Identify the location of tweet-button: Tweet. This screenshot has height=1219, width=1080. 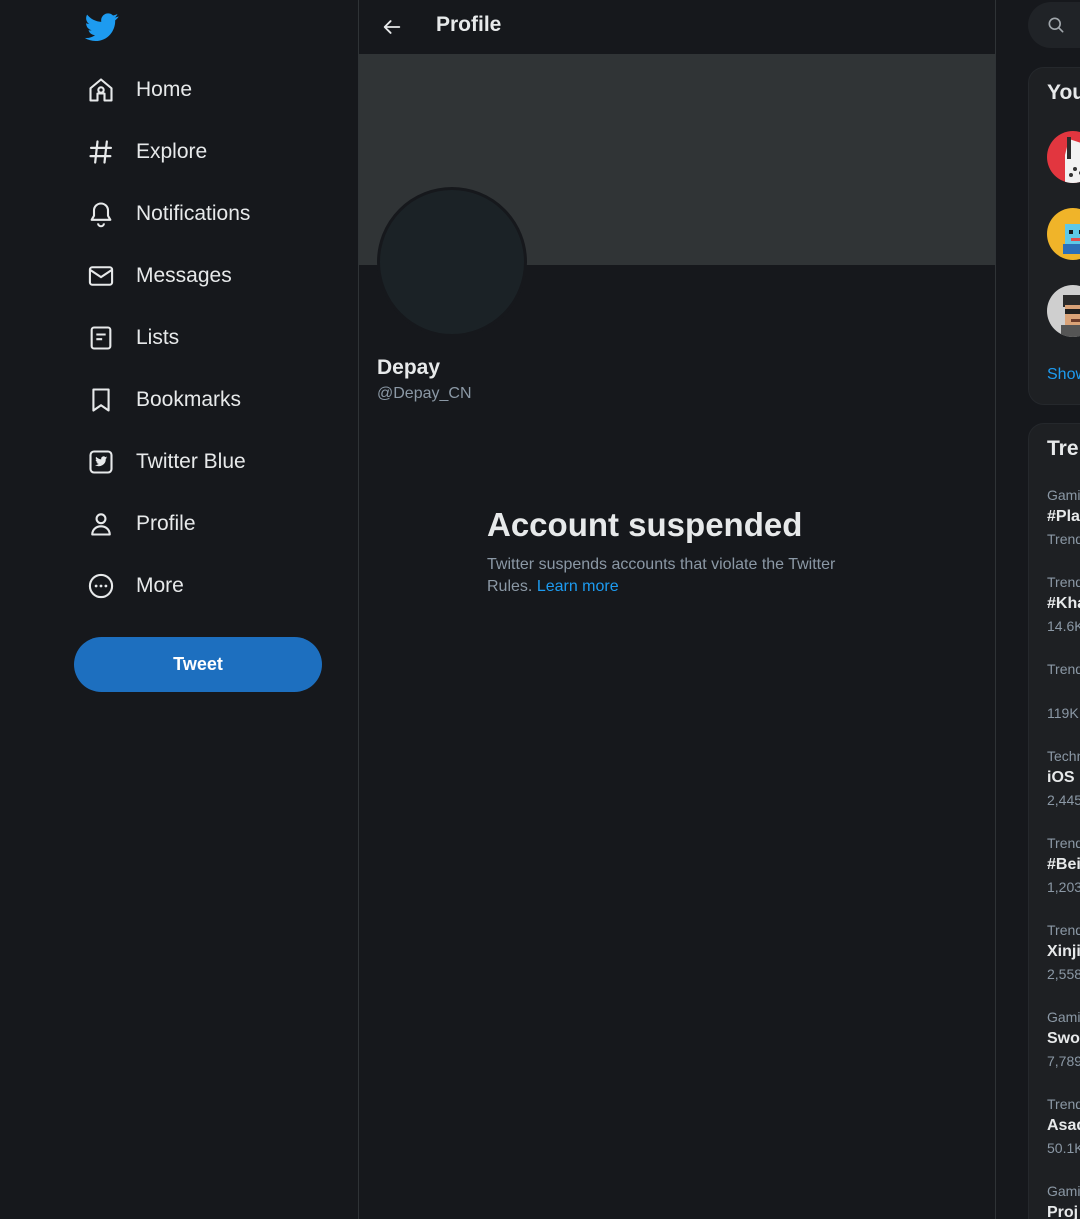
(198, 664).